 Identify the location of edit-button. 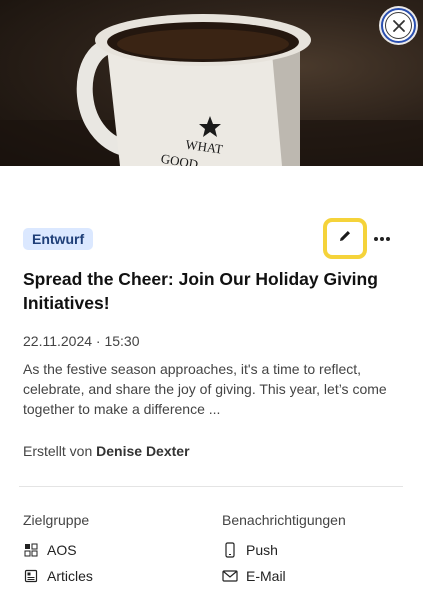
(345, 238).